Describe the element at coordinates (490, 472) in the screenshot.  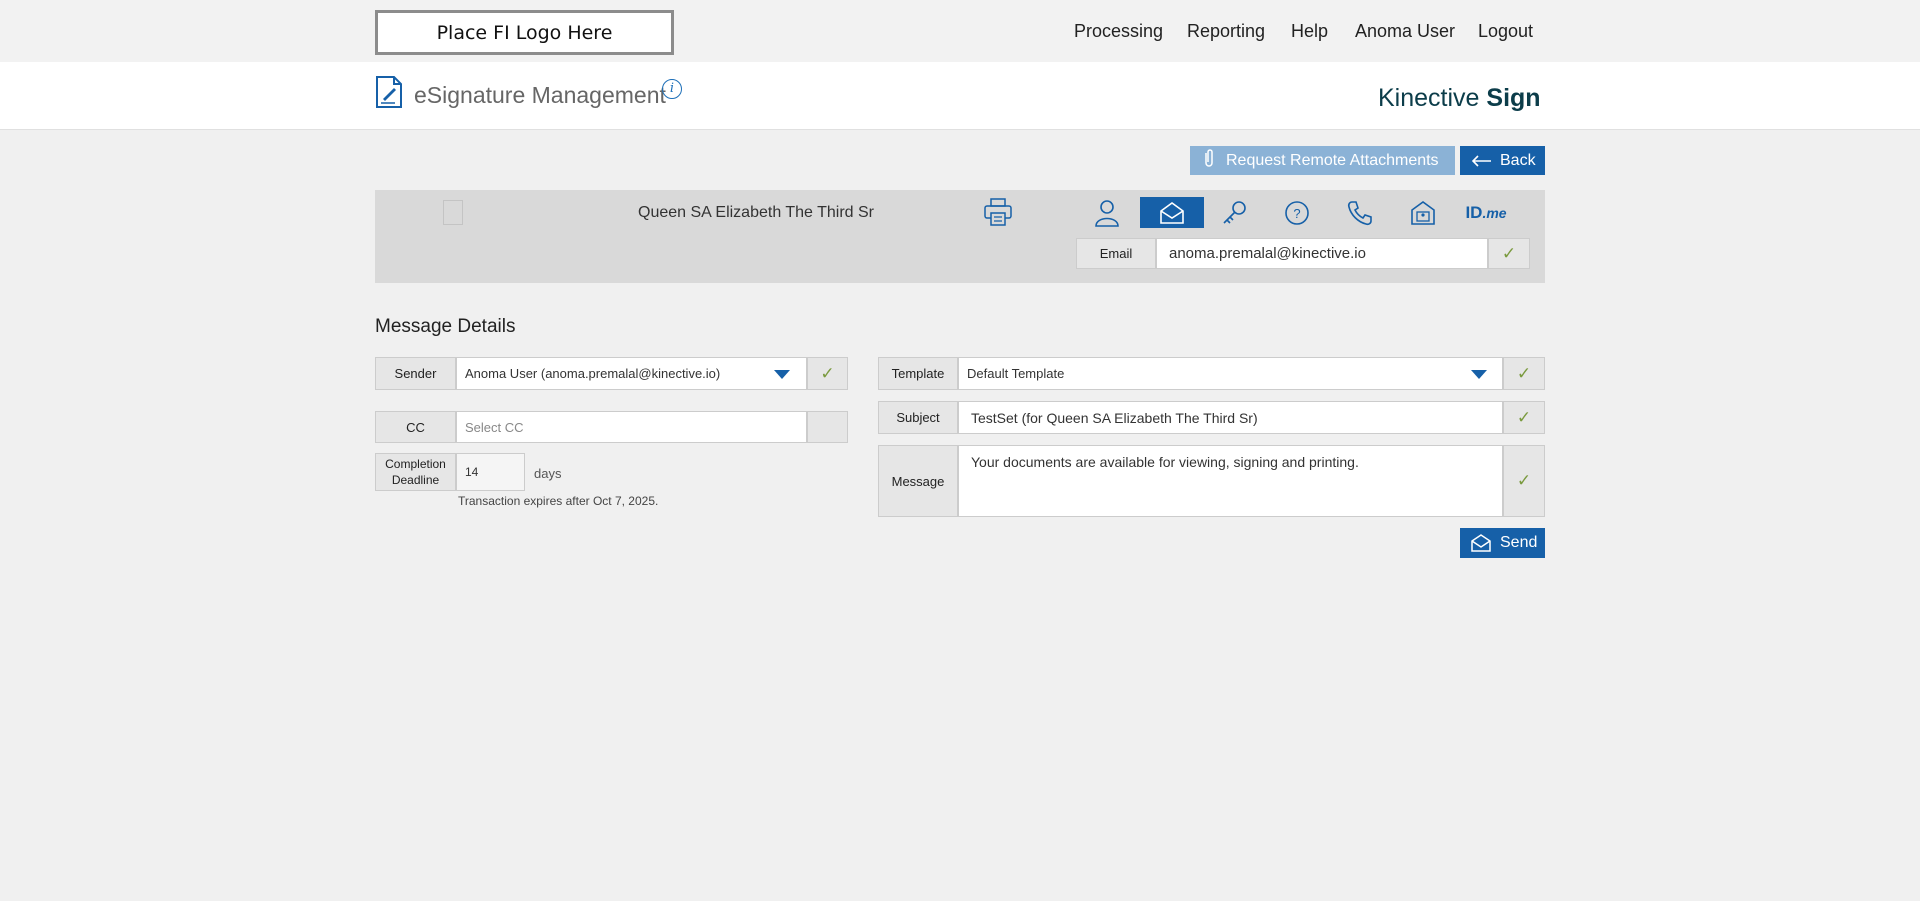
I see `deadline-days-input: 14` at that location.